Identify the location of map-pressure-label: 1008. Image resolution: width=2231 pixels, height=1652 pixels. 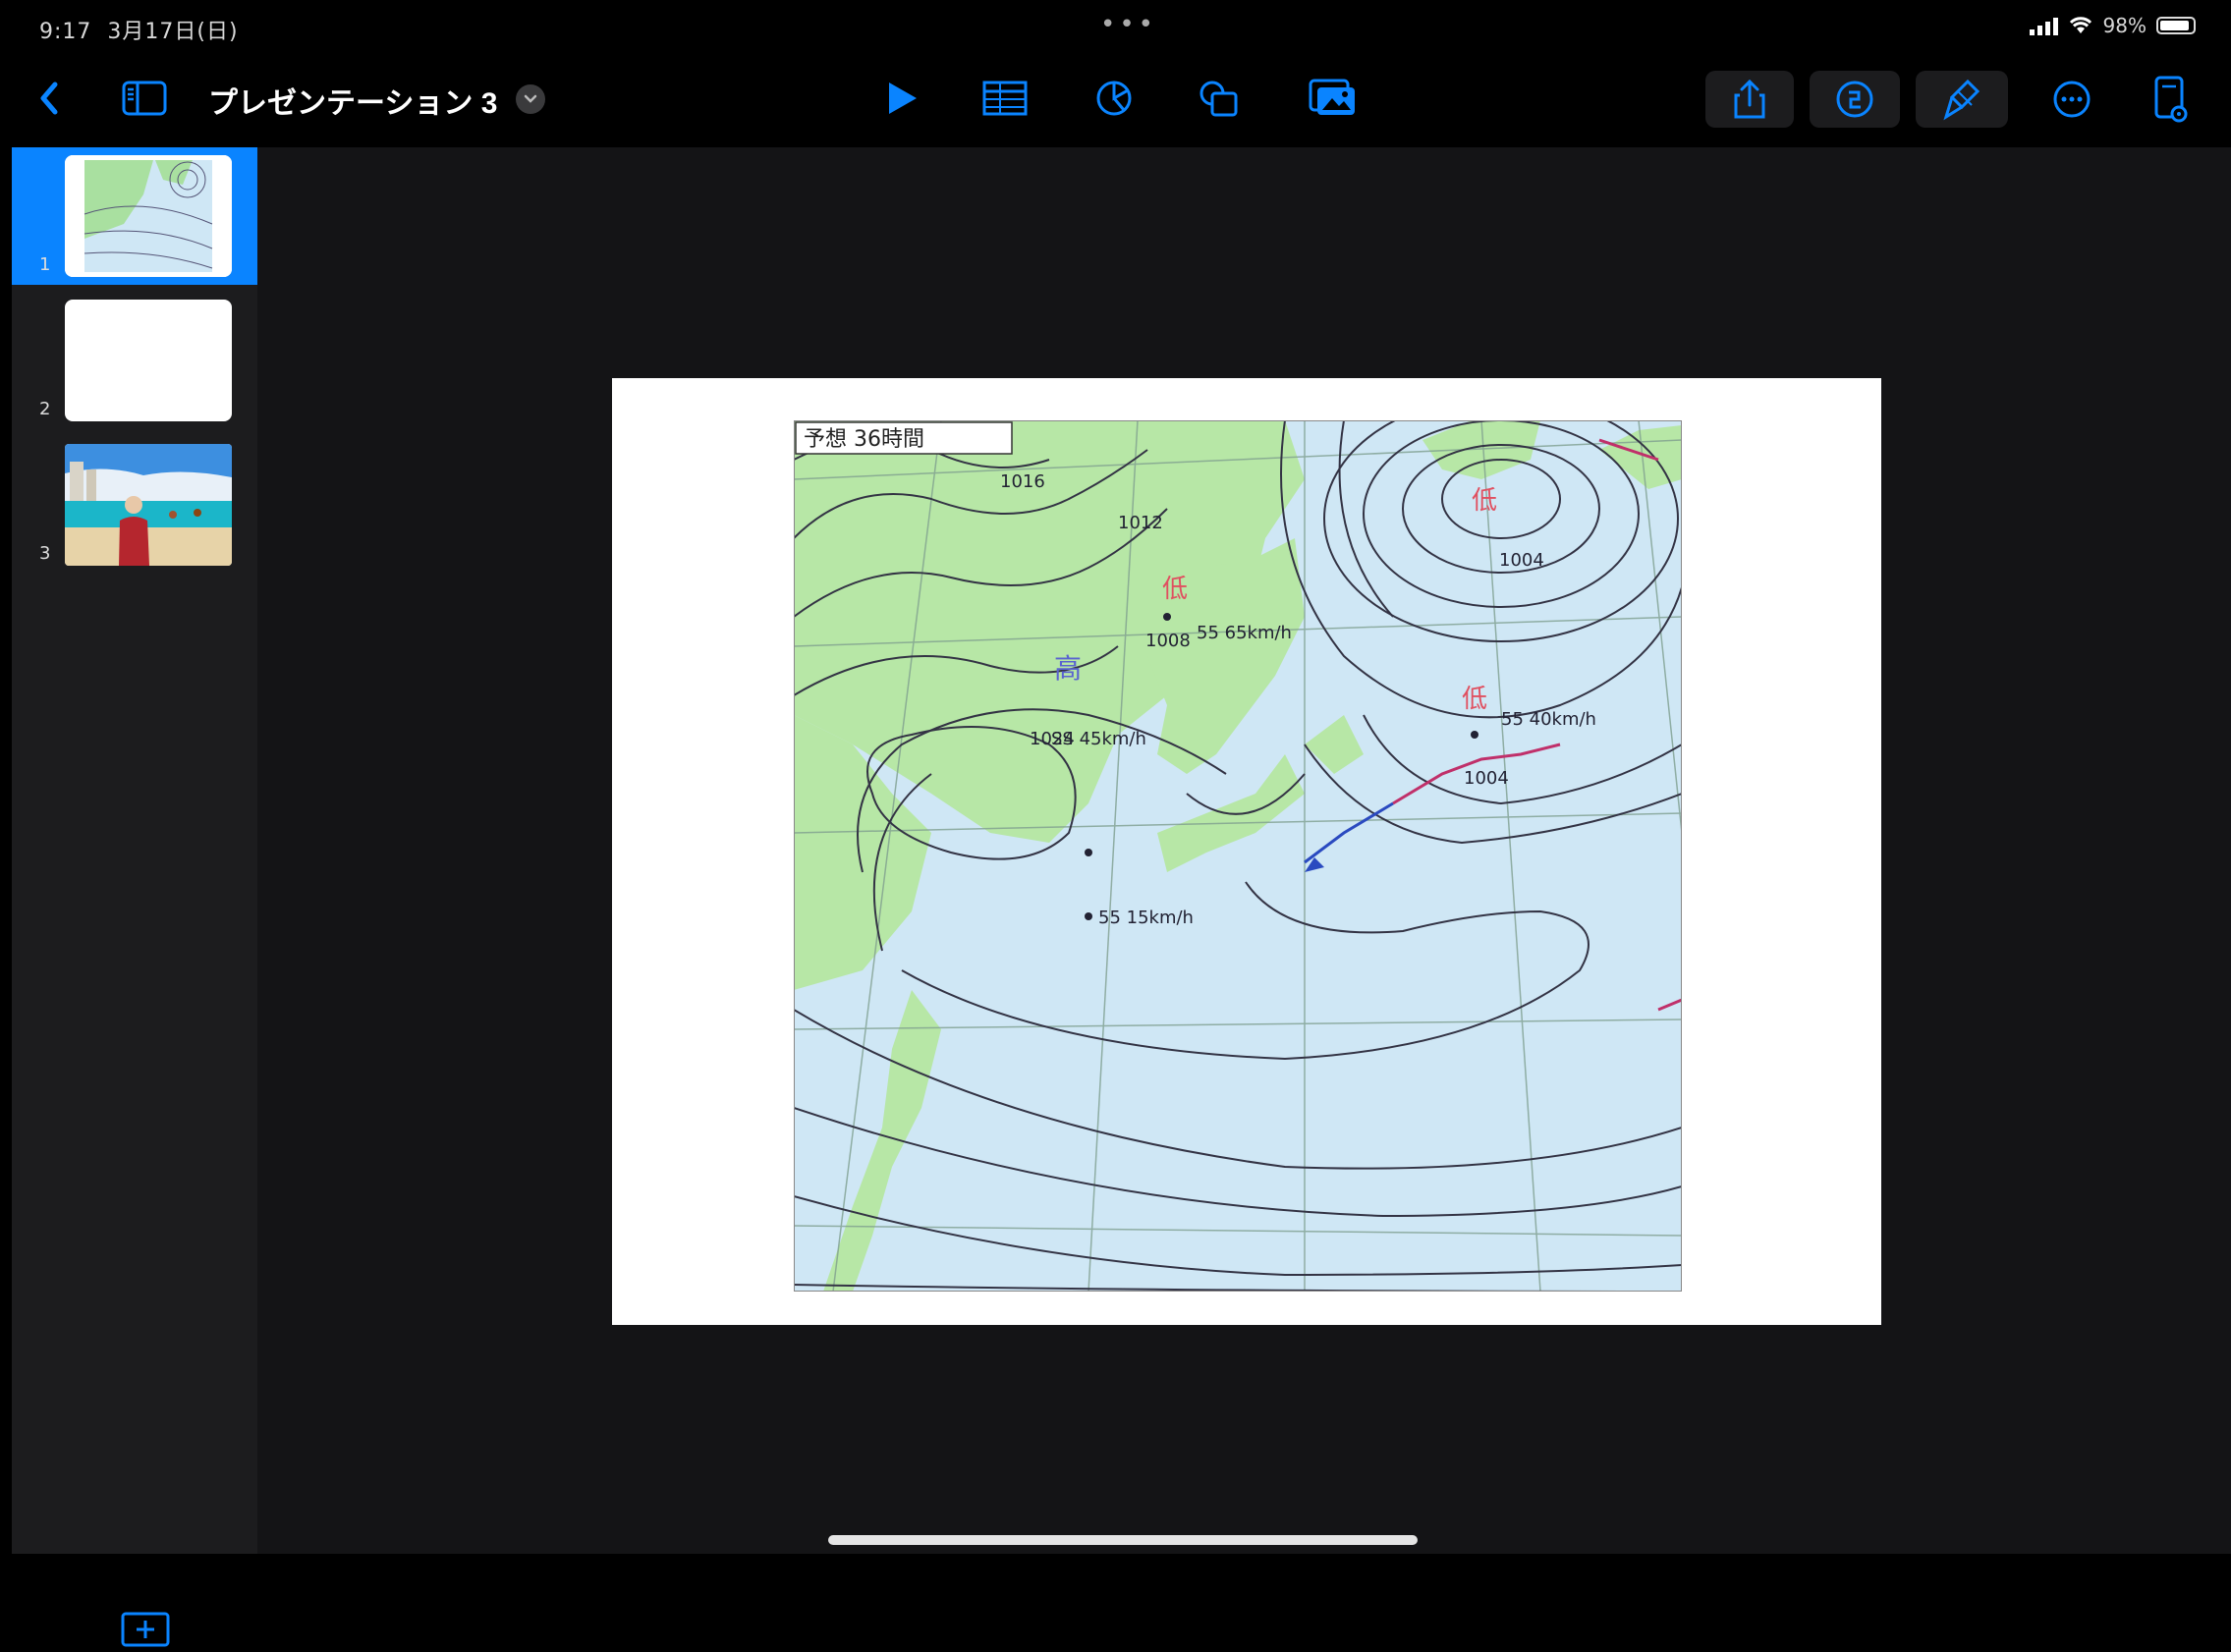
(1168, 641).